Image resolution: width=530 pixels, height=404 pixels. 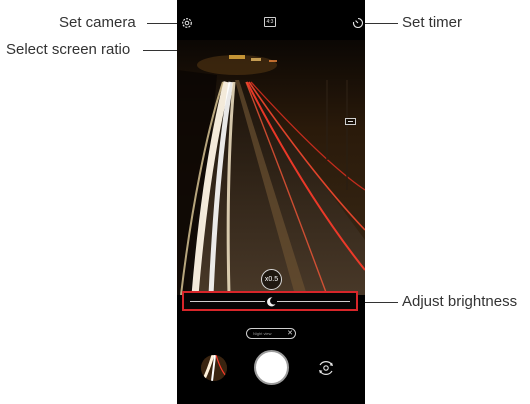 I want to click on gear-icon, so click(x=187, y=23).